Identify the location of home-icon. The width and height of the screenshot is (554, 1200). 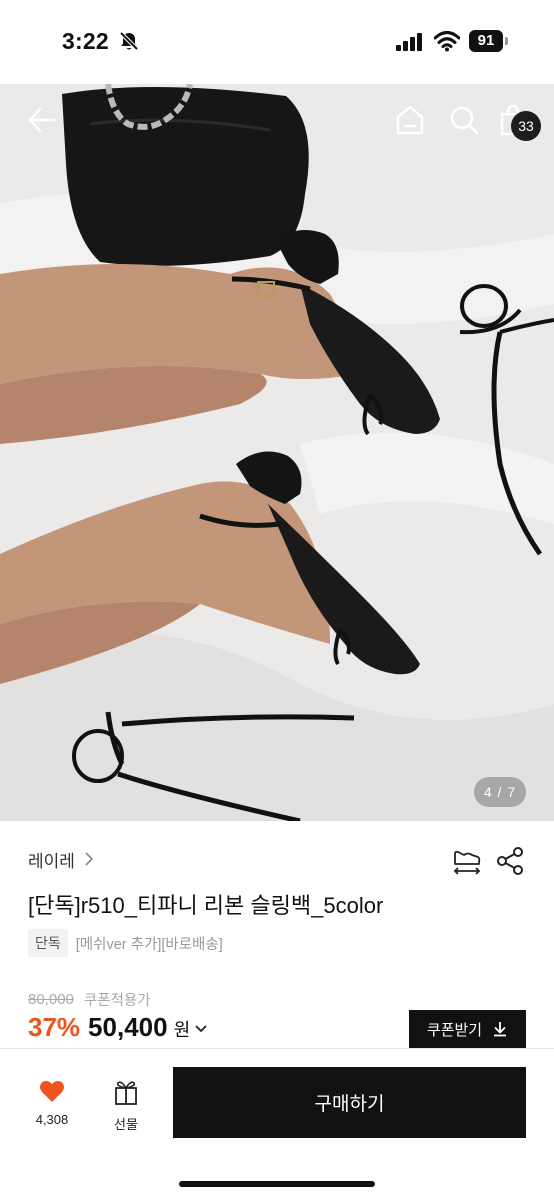
(410, 120).